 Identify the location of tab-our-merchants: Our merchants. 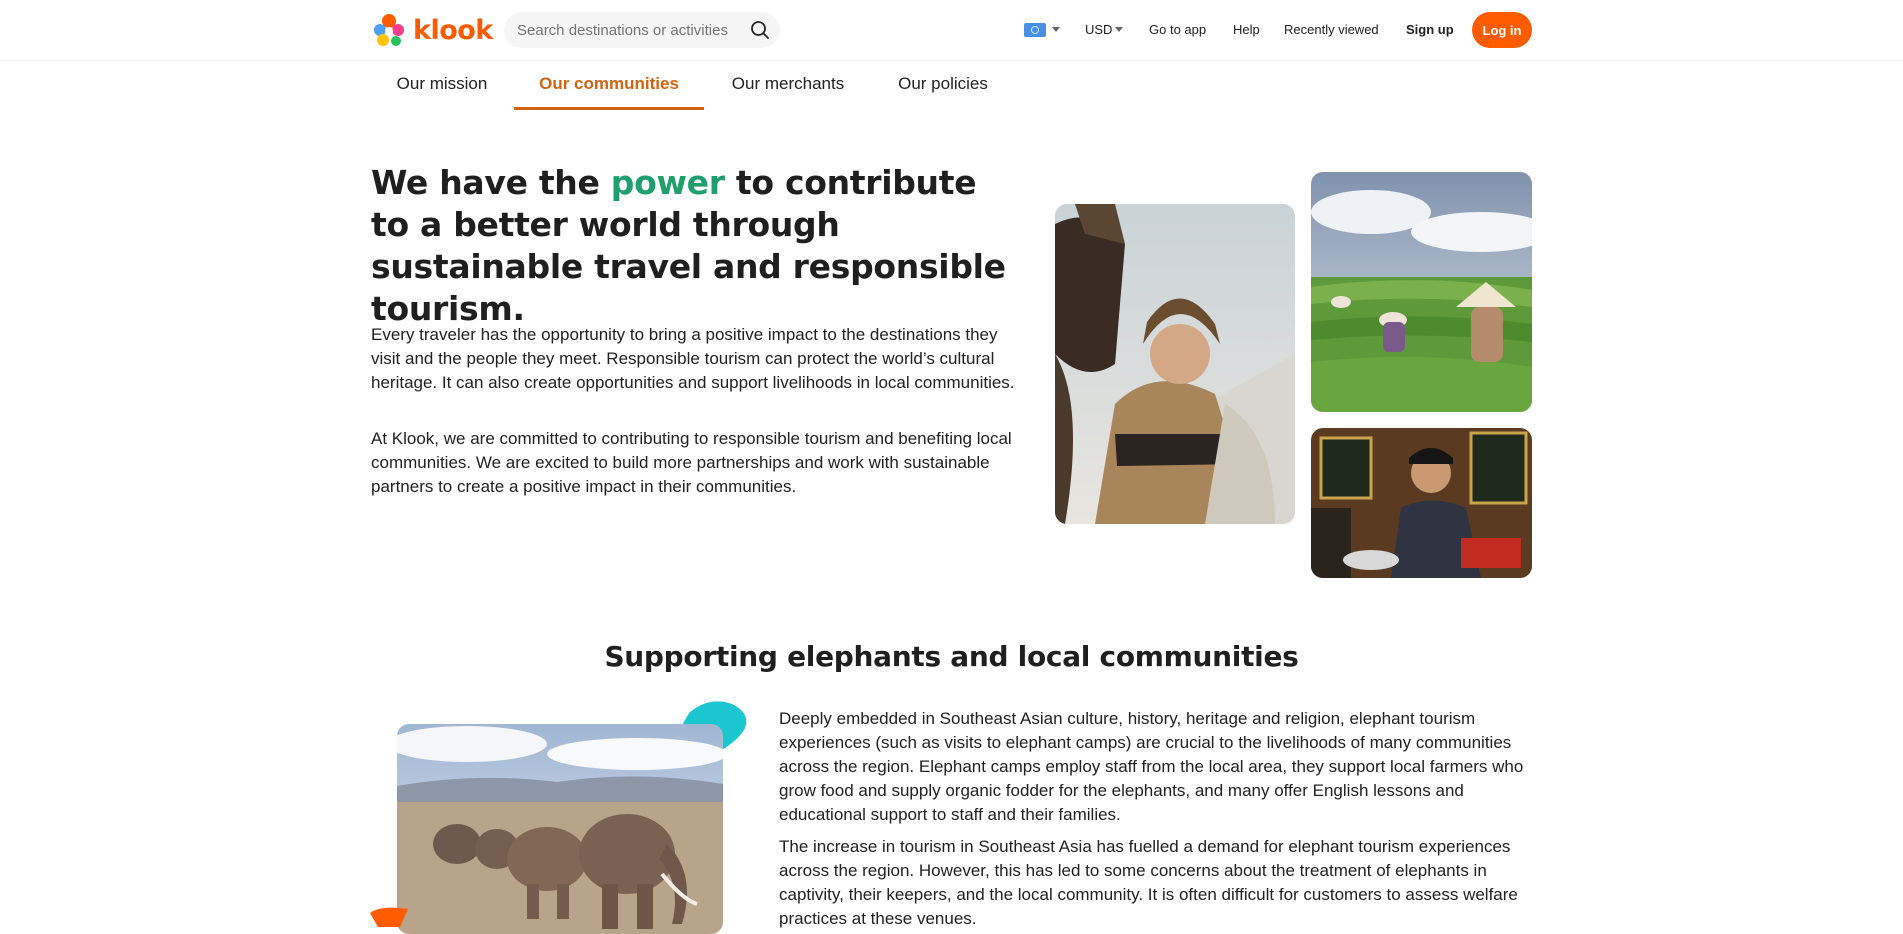
(788, 84).